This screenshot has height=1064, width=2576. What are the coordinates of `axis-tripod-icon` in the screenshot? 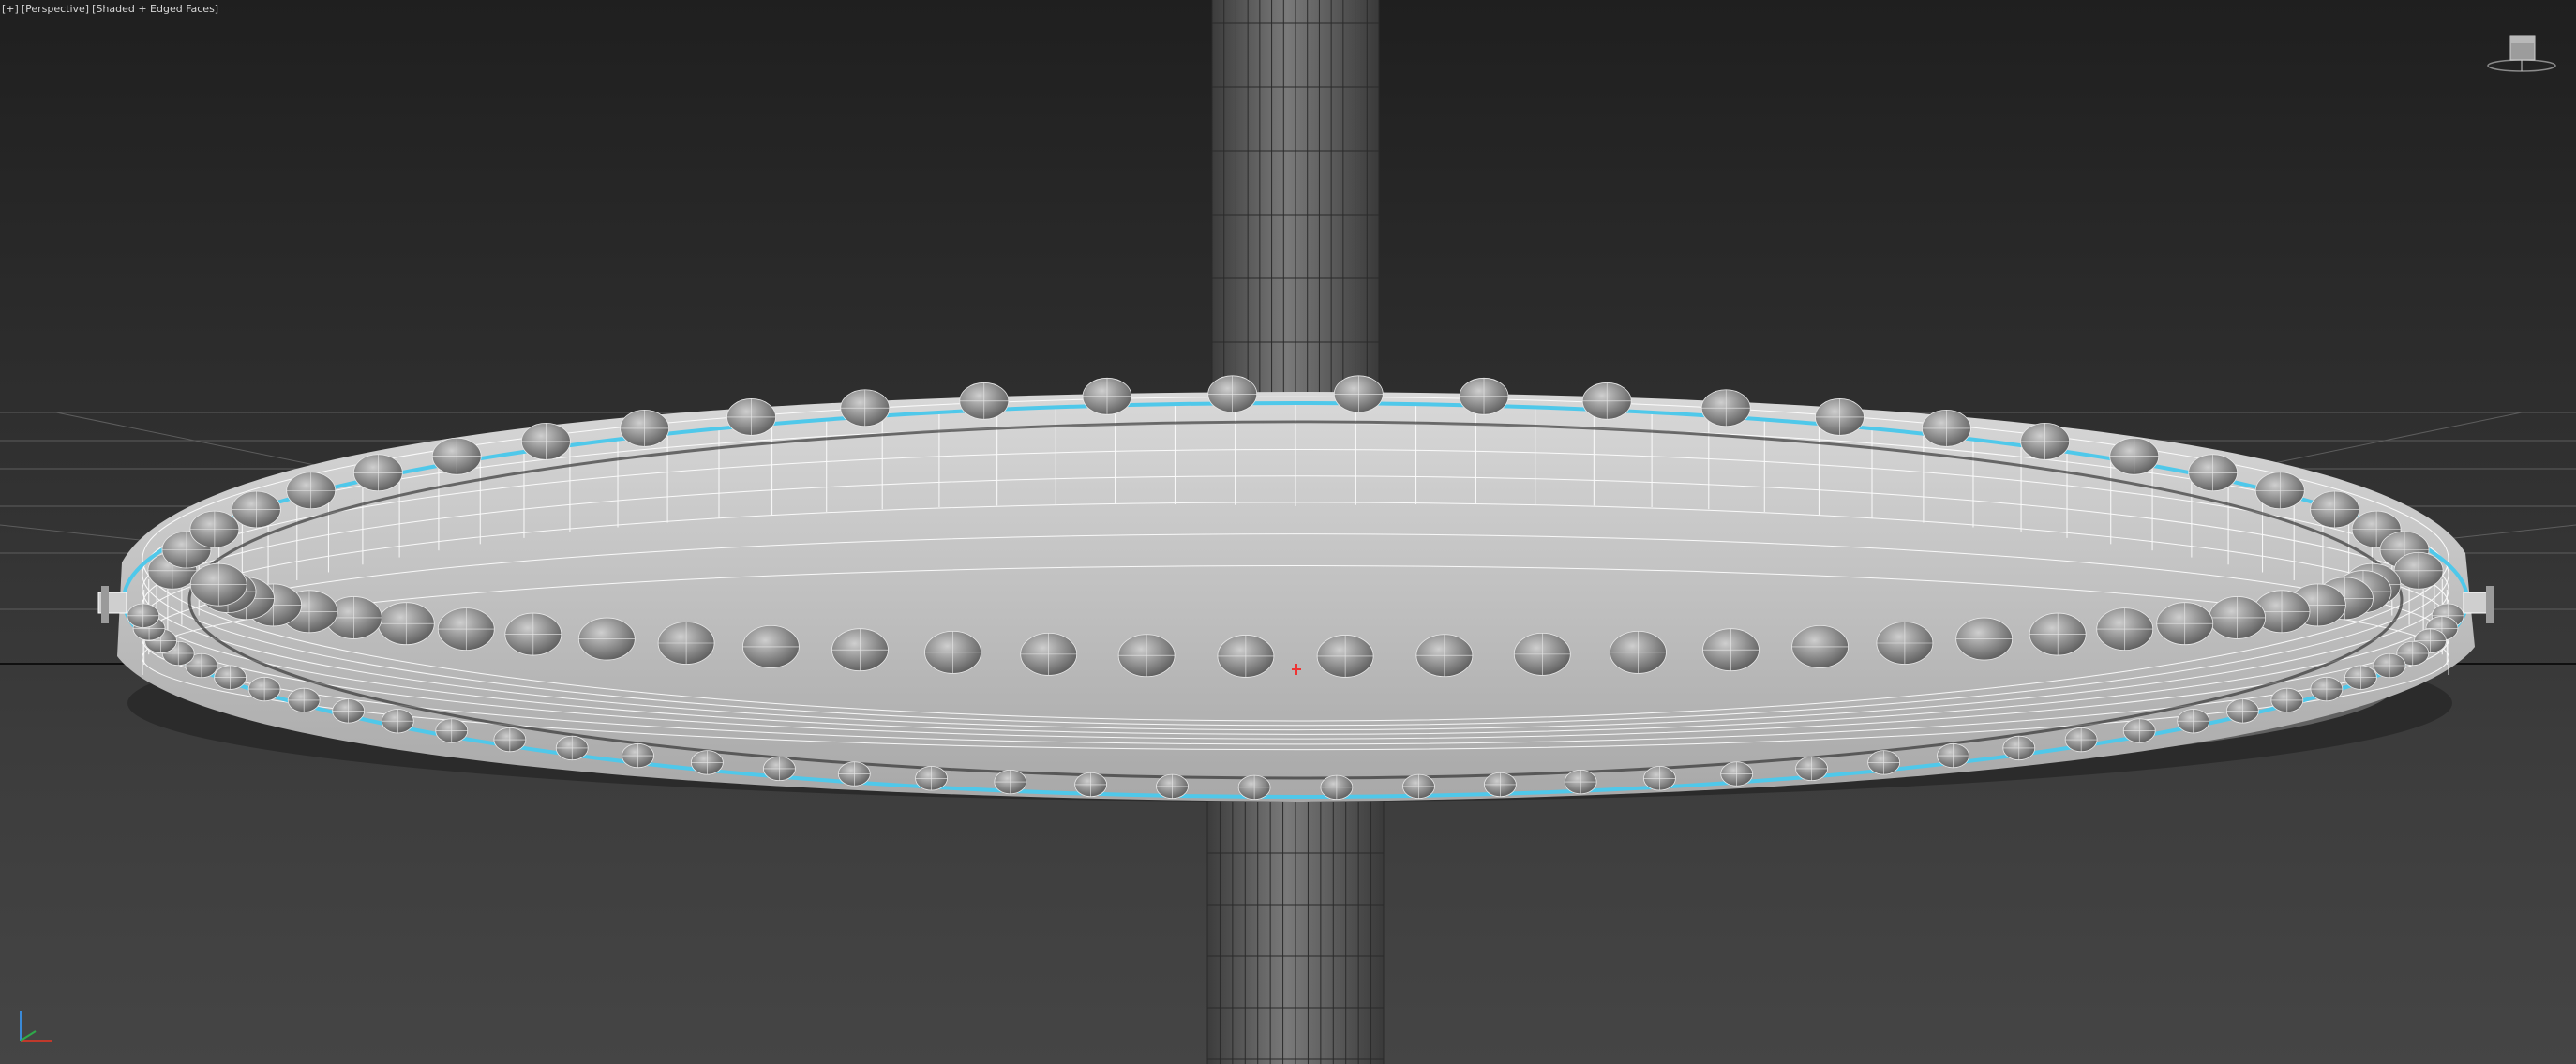 It's located at (36, 1026).